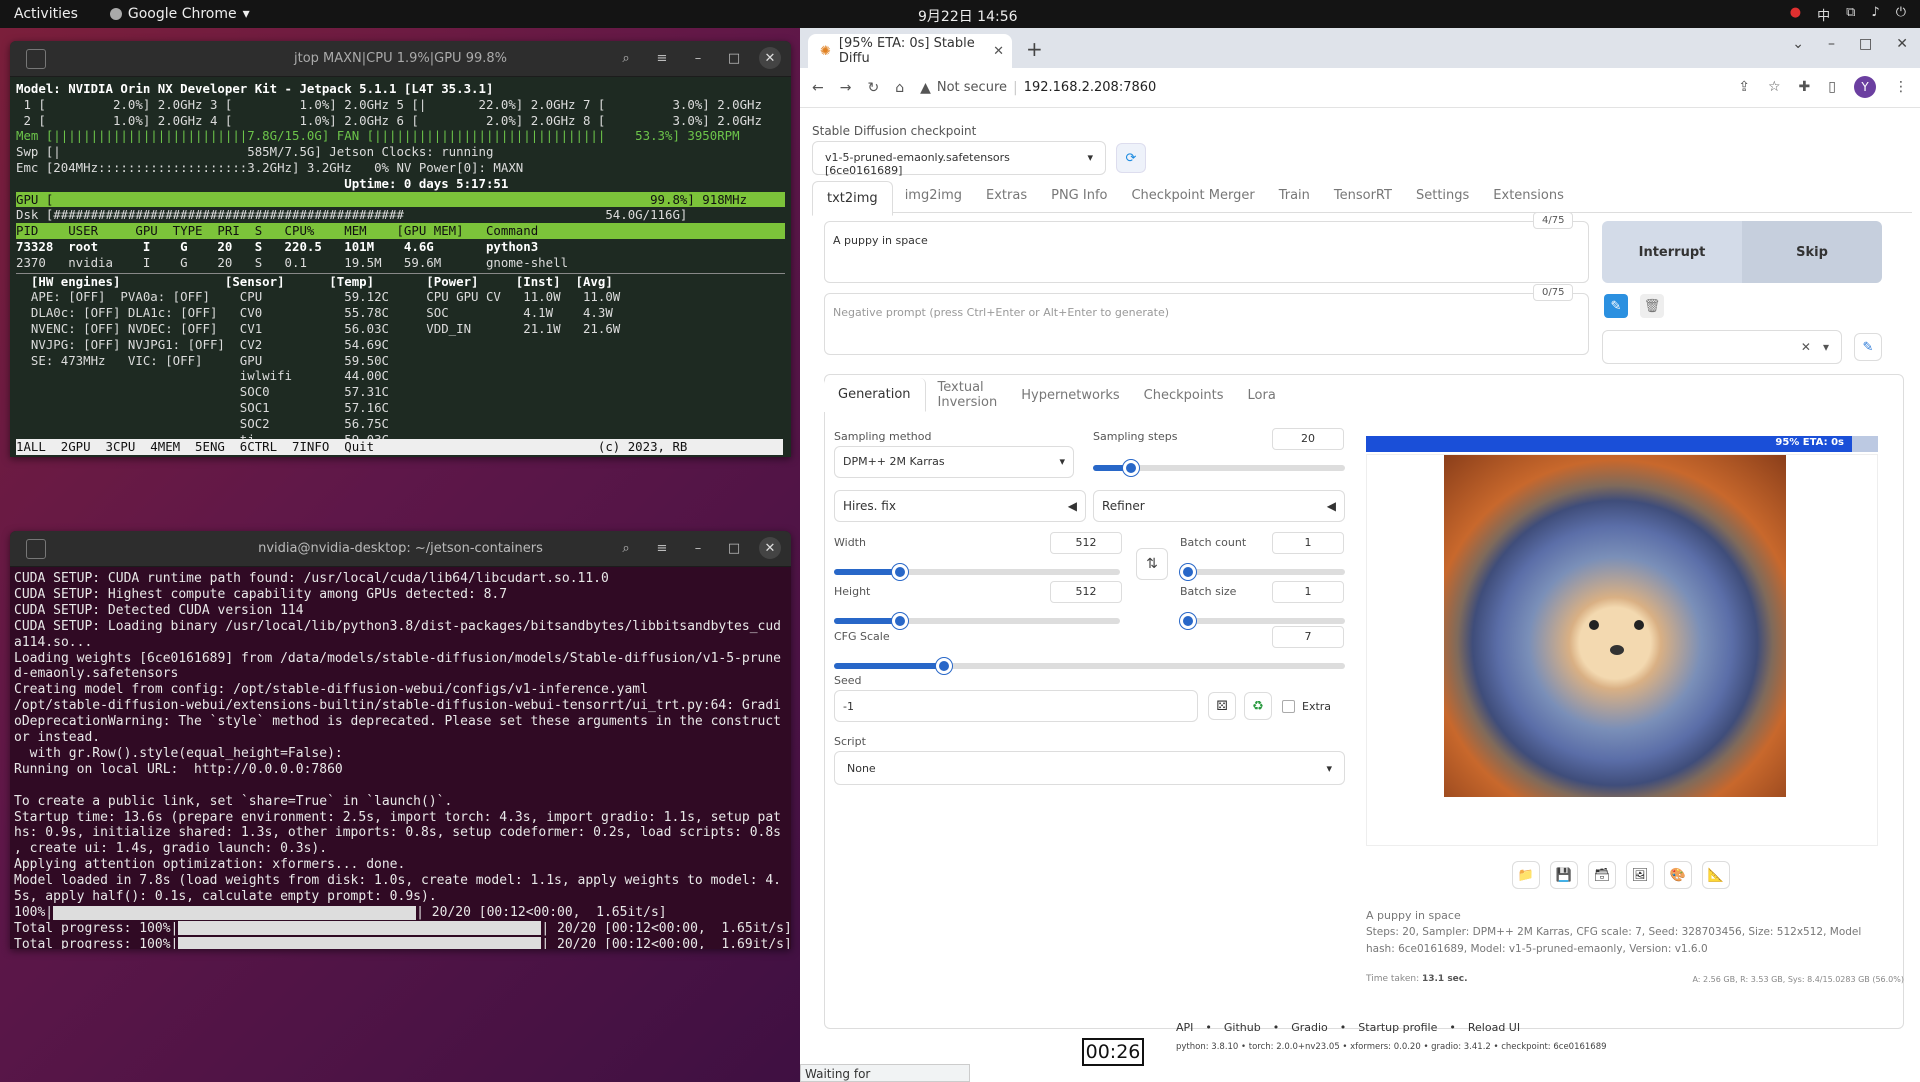  I want to click on width-slider, so click(977, 572).